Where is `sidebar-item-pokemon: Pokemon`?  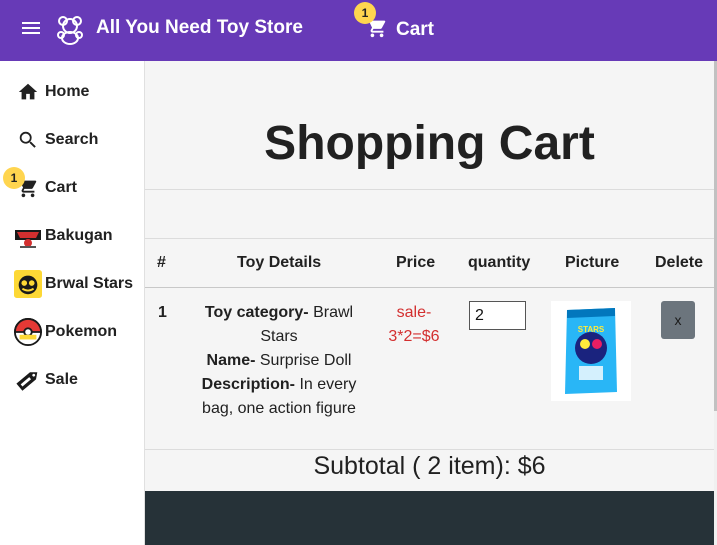 sidebar-item-pokemon: Pokemon is located at coordinates (65, 332).